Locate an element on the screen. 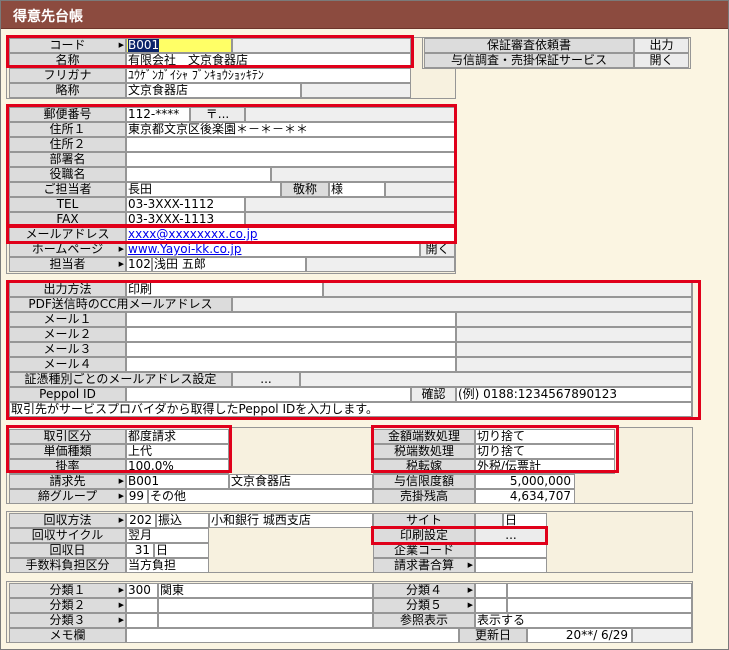 The height and width of the screenshot is (650, 729). fax-input: 03-3XXX-1113 is located at coordinates (185, 219).